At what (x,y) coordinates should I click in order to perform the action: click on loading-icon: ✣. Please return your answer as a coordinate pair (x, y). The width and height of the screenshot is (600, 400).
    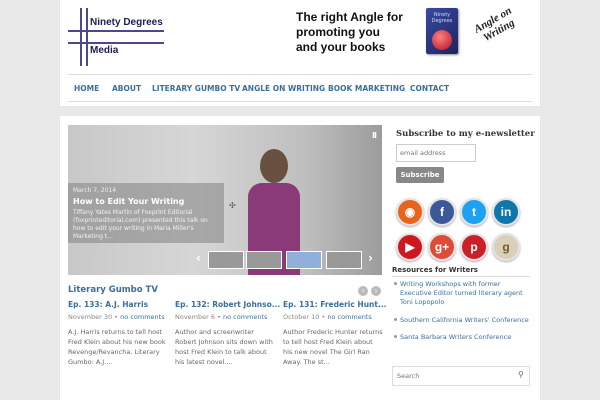
    Looking at the image, I should click on (232, 205).